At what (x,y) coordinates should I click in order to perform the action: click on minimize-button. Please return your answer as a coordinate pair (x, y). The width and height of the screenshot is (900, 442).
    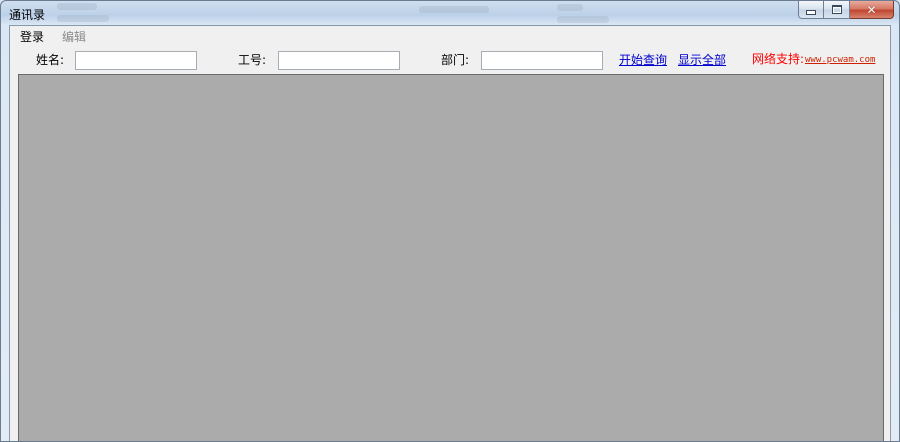
    Looking at the image, I should click on (811, 10).